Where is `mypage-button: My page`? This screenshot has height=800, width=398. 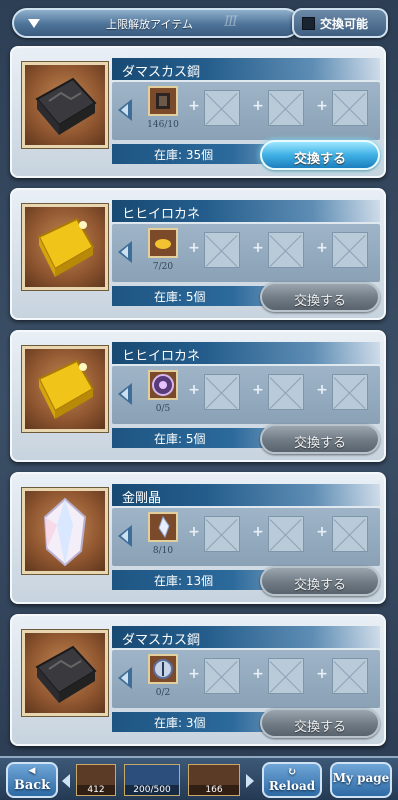
mypage-button: My page is located at coordinates (361, 780).